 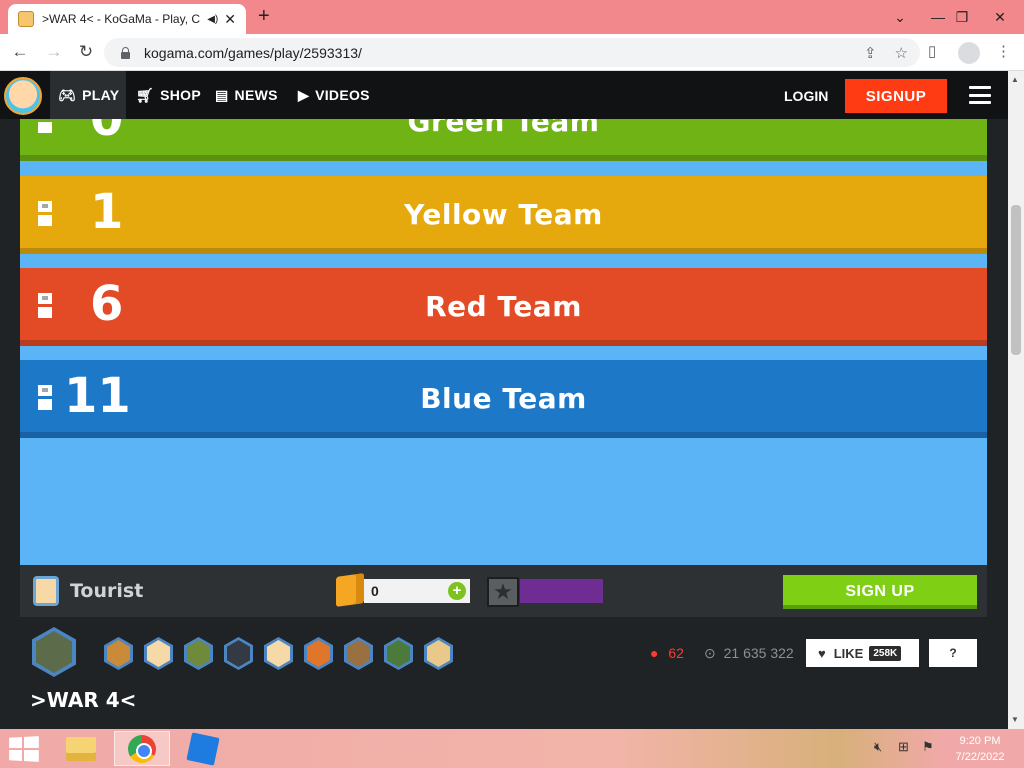 I want to click on team-row-red: 6 Red Team, so click(x=503, y=307).